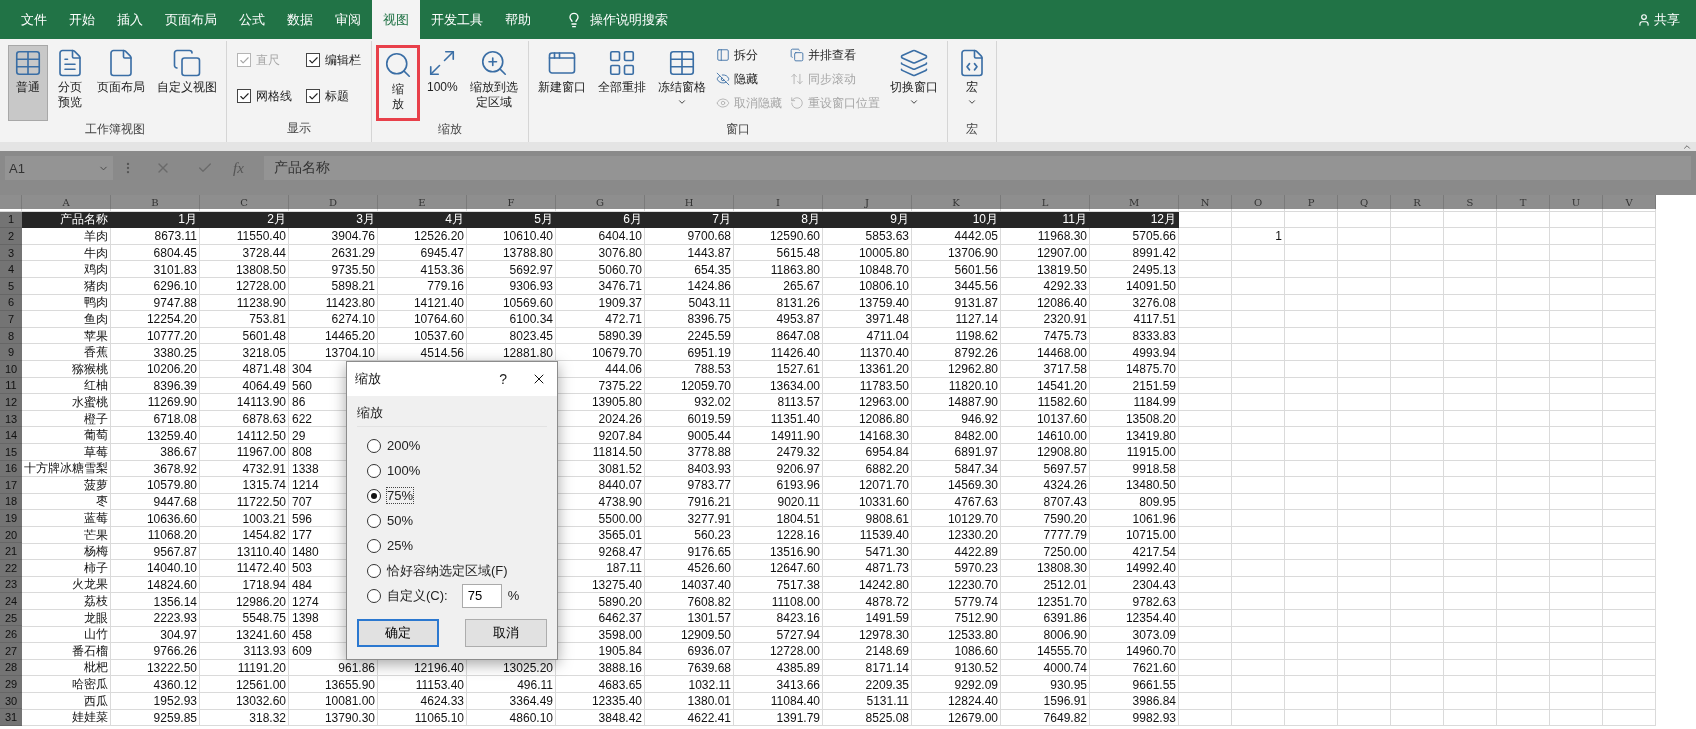 The width and height of the screenshot is (1696, 729). I want to click on column-header: D, so click(333, 202).